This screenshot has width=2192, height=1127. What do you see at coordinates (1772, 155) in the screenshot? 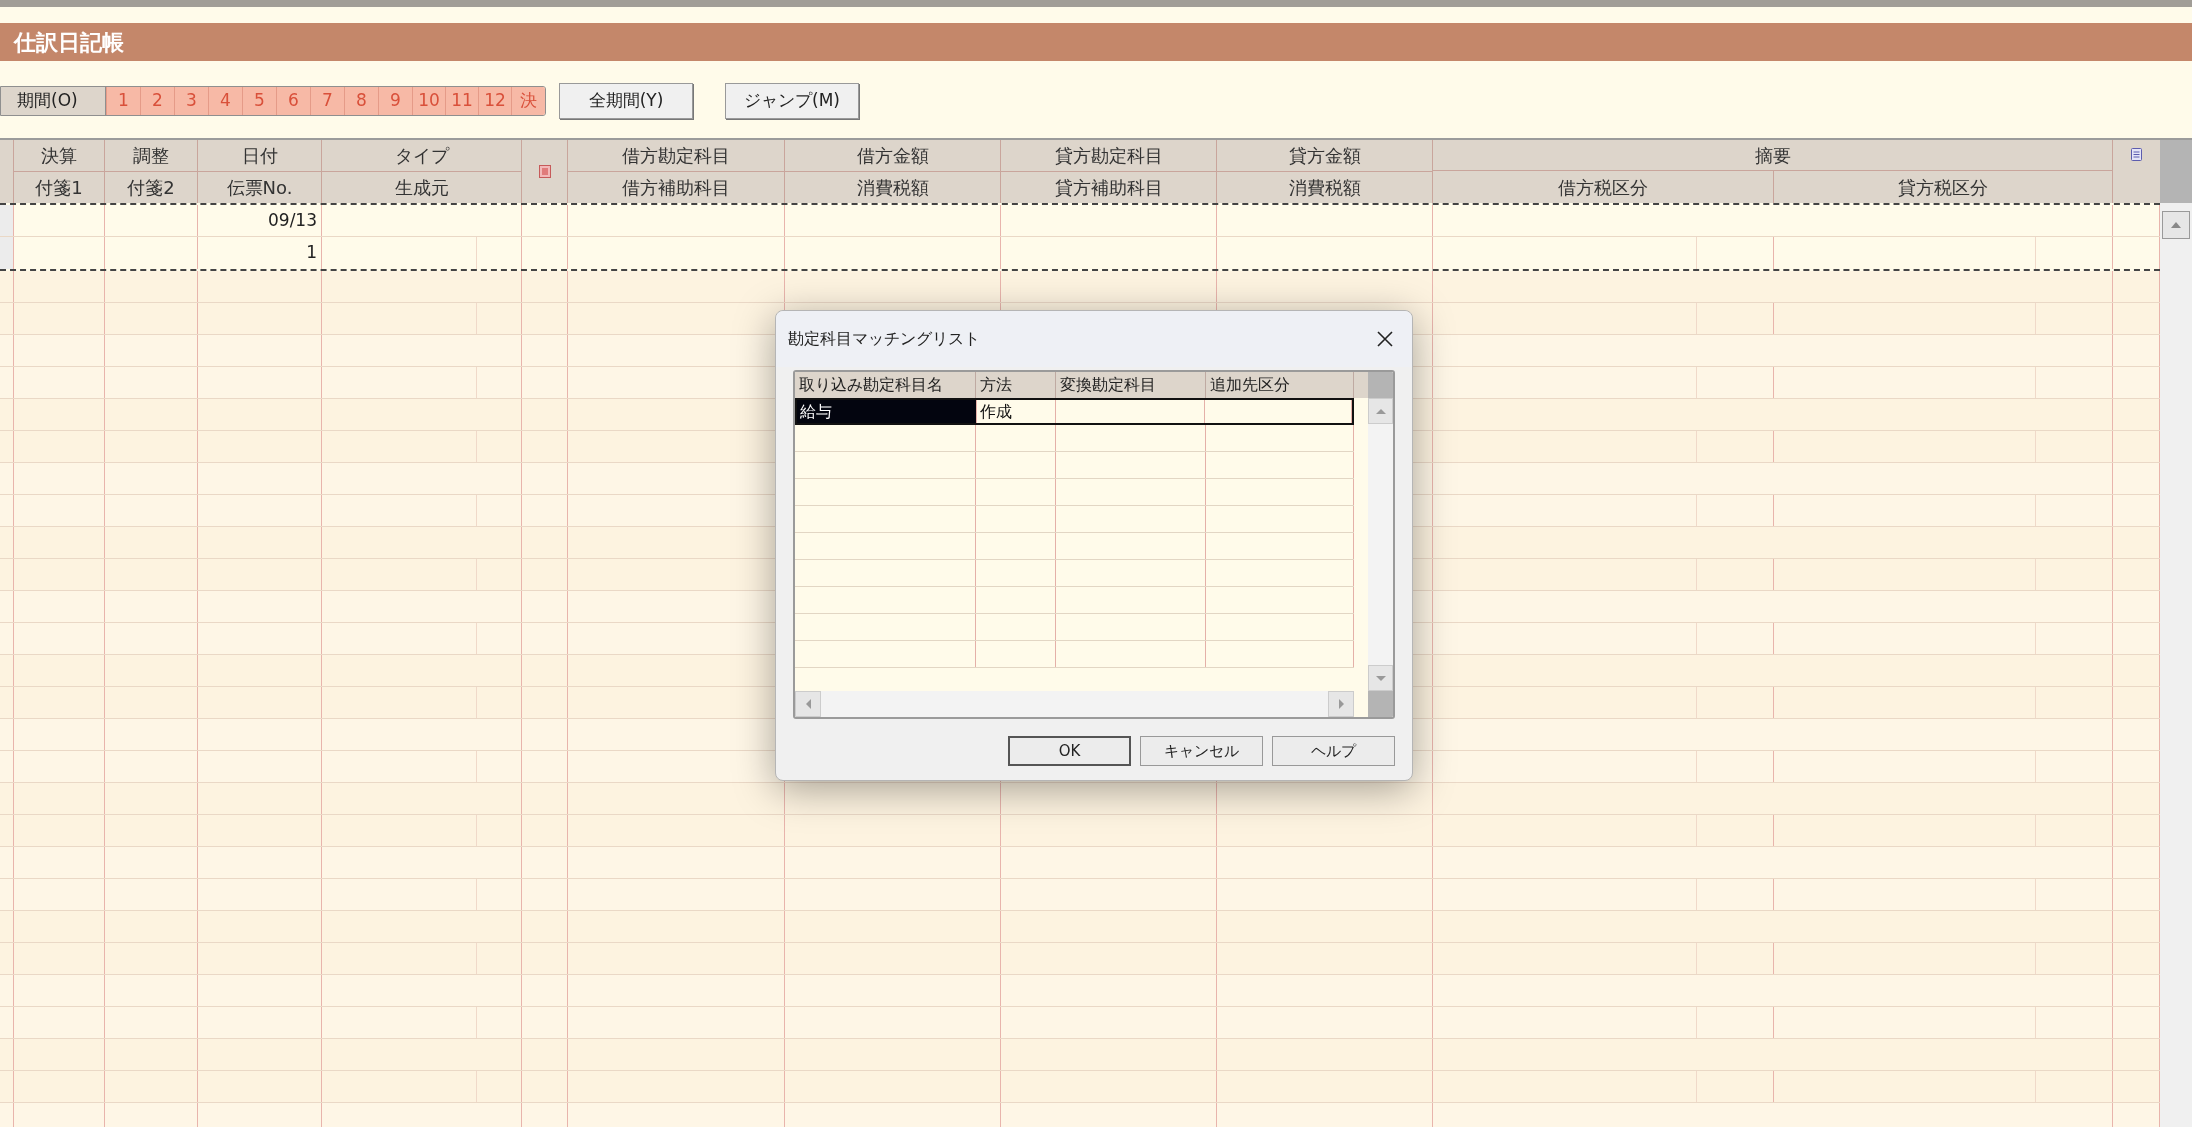
I see `column-header: 摘要` at bounding box center [1772, 155].